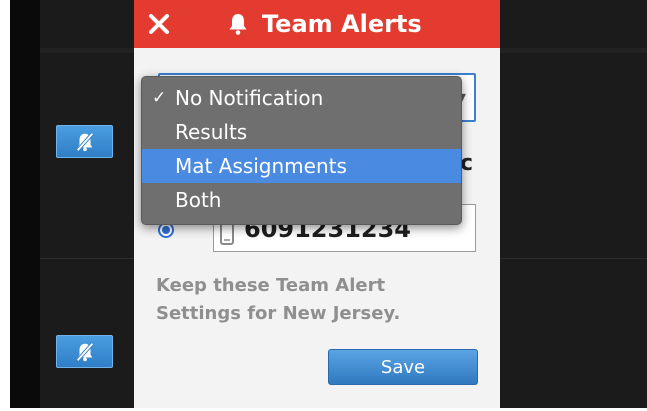  What do you see at coordinates (301, 200) in the screenshot?
I see `dropdown-option-both: Both` at bounding box center [301, 200].